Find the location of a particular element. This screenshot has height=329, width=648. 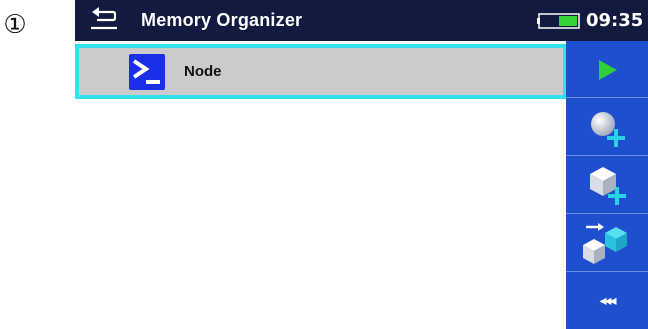

node-terminal-icon is located at coordinates (147, 72).